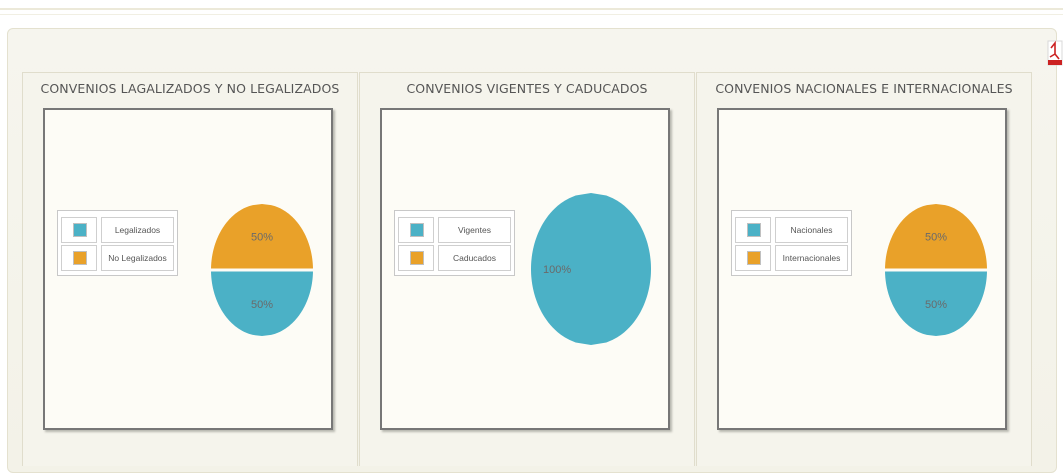  What do you see at coordinates (527, 88) in the screenshot?
I see `chart-title: CONVENIOS VIGENTES Y CADUCADOS` at bounding box center [527, 88].